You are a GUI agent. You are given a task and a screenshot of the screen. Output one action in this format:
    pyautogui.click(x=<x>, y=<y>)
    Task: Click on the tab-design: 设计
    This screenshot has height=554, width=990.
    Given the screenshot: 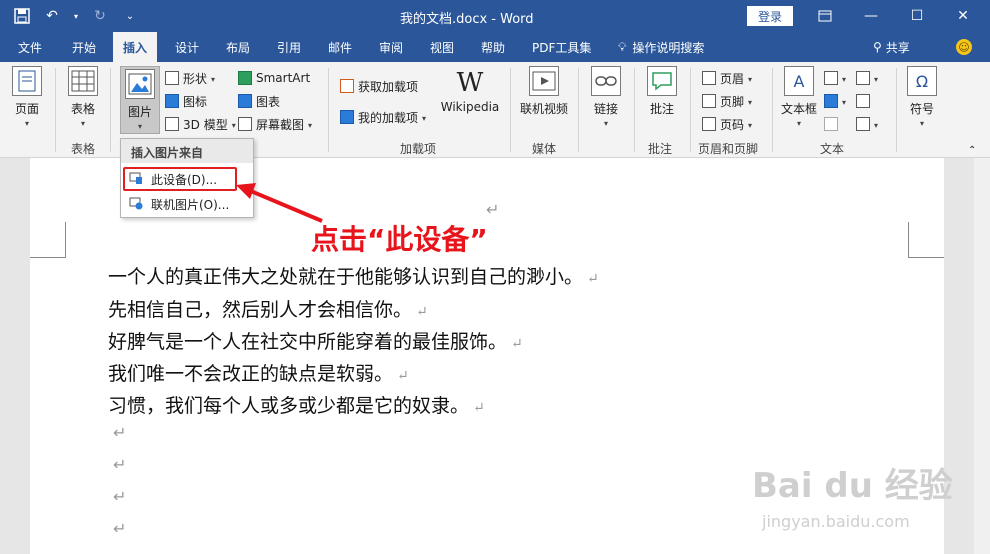 What is the action you would take?
    pyautogui.click(x=187, y=47)
    